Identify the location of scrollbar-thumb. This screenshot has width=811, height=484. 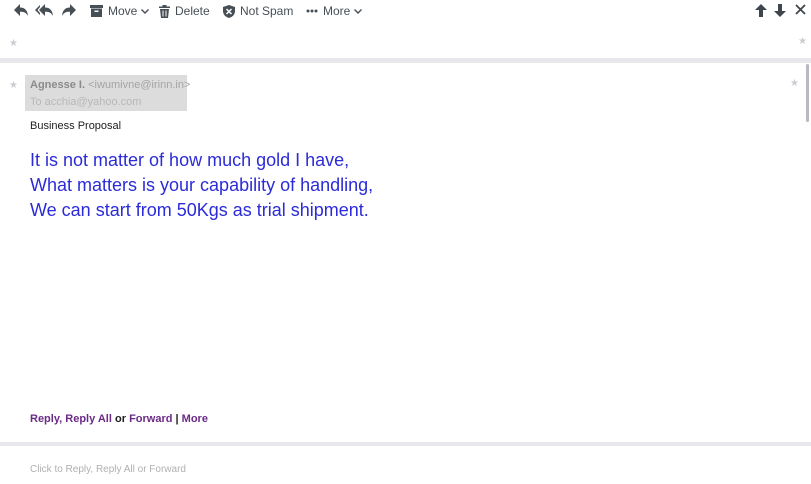
(807, 93).